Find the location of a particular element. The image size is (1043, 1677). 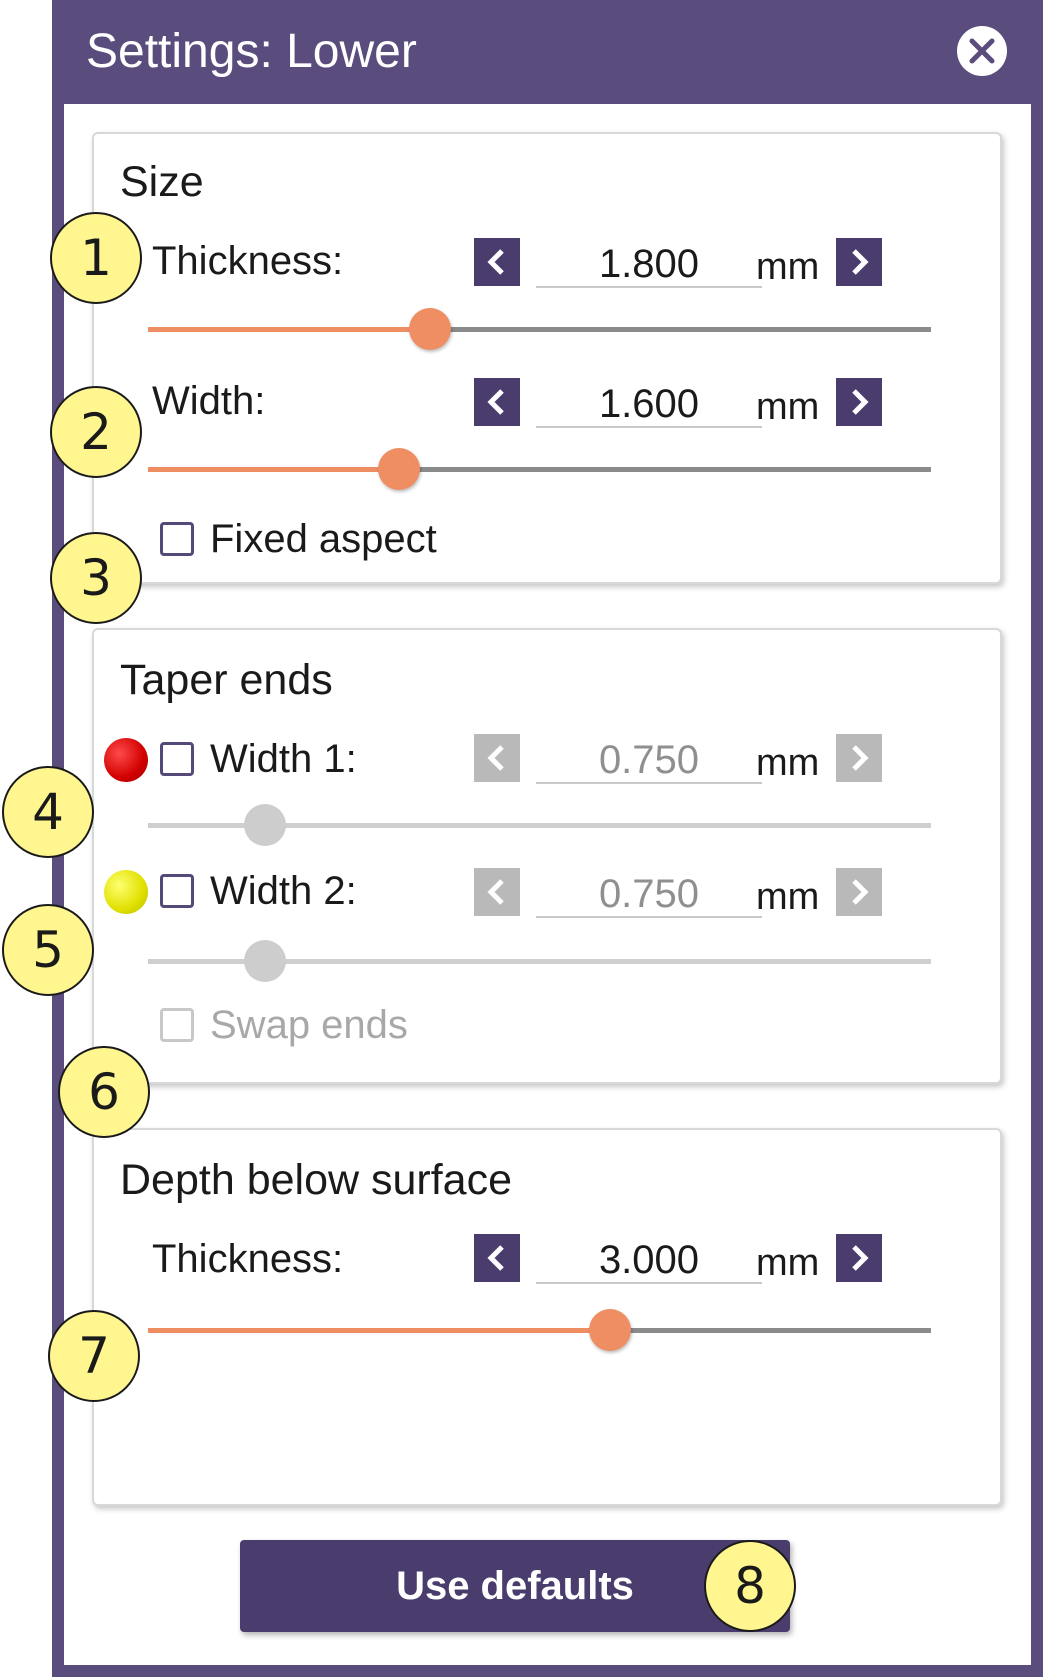

width2-slider-thumb is located at coordinates (265, 961).